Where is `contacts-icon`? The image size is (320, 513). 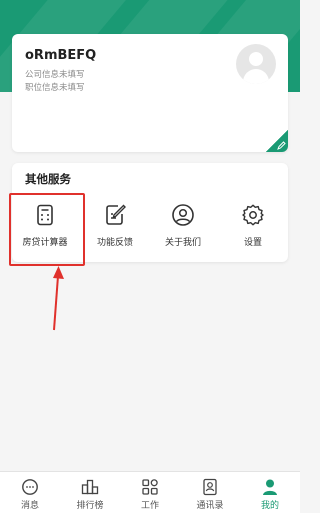
contacts-icon is located at coordinates (210, 487).